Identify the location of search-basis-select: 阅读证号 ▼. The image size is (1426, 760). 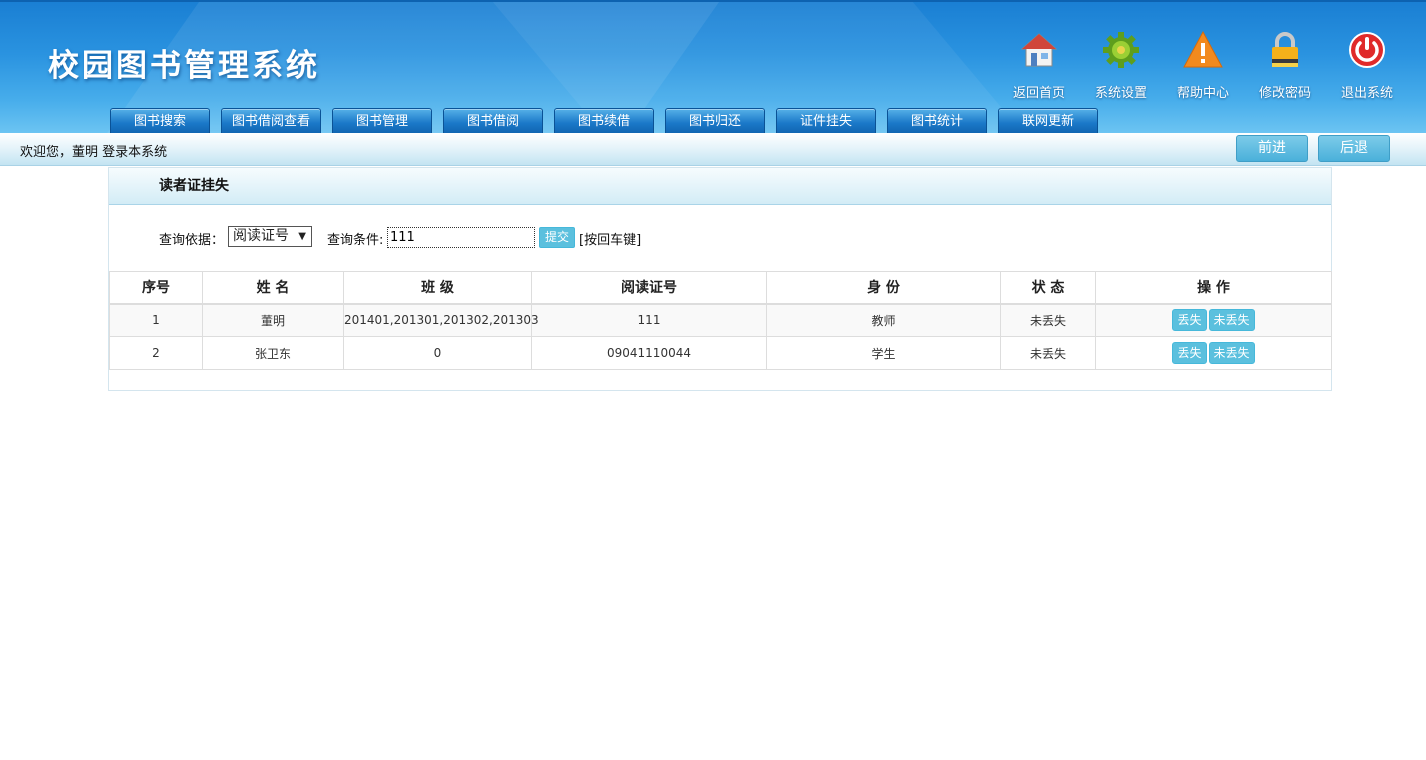
(270, 236).